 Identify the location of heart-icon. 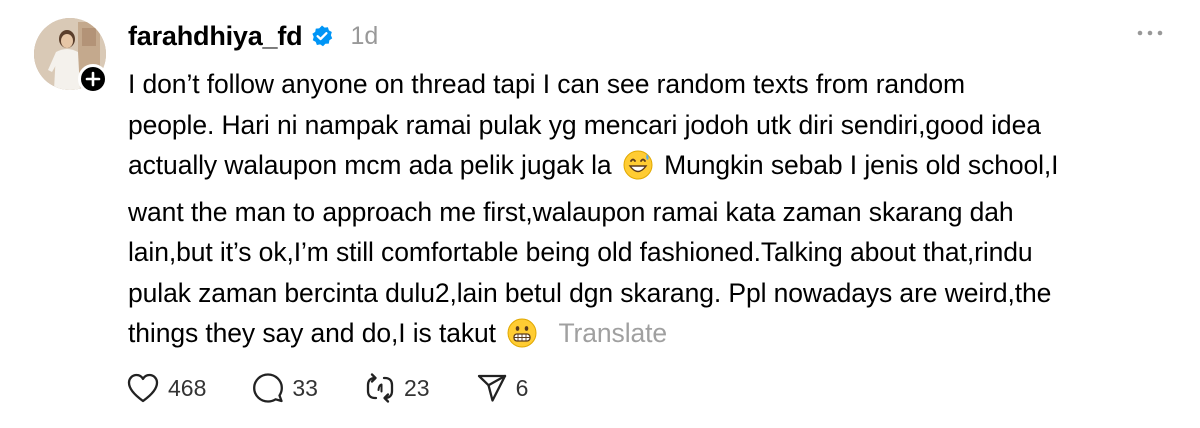
(143, 388).